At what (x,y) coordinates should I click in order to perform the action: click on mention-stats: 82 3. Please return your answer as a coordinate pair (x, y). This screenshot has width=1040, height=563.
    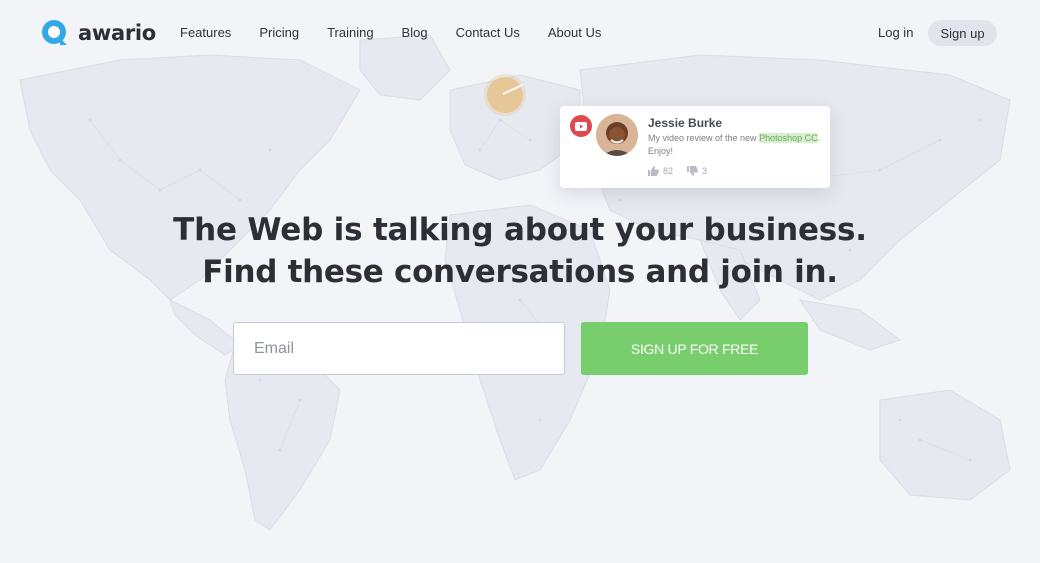
    Looking at the image, I should click on (677, 171).